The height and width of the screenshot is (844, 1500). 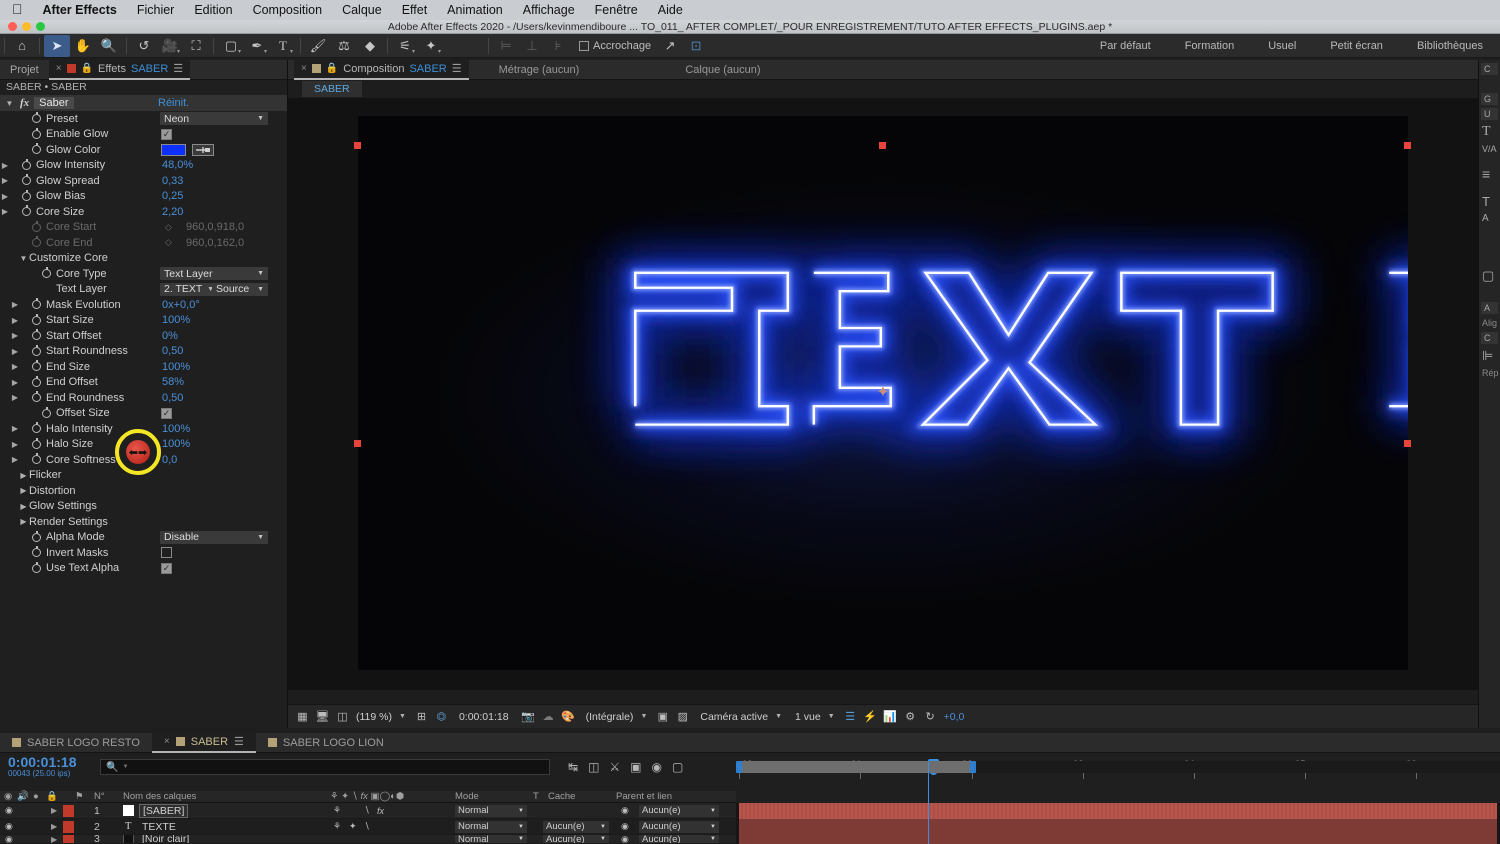 What do you see at coordinates (973, 767) in the screenshot?
I see `work-area-end-handle` at bounding box center [973, 767].